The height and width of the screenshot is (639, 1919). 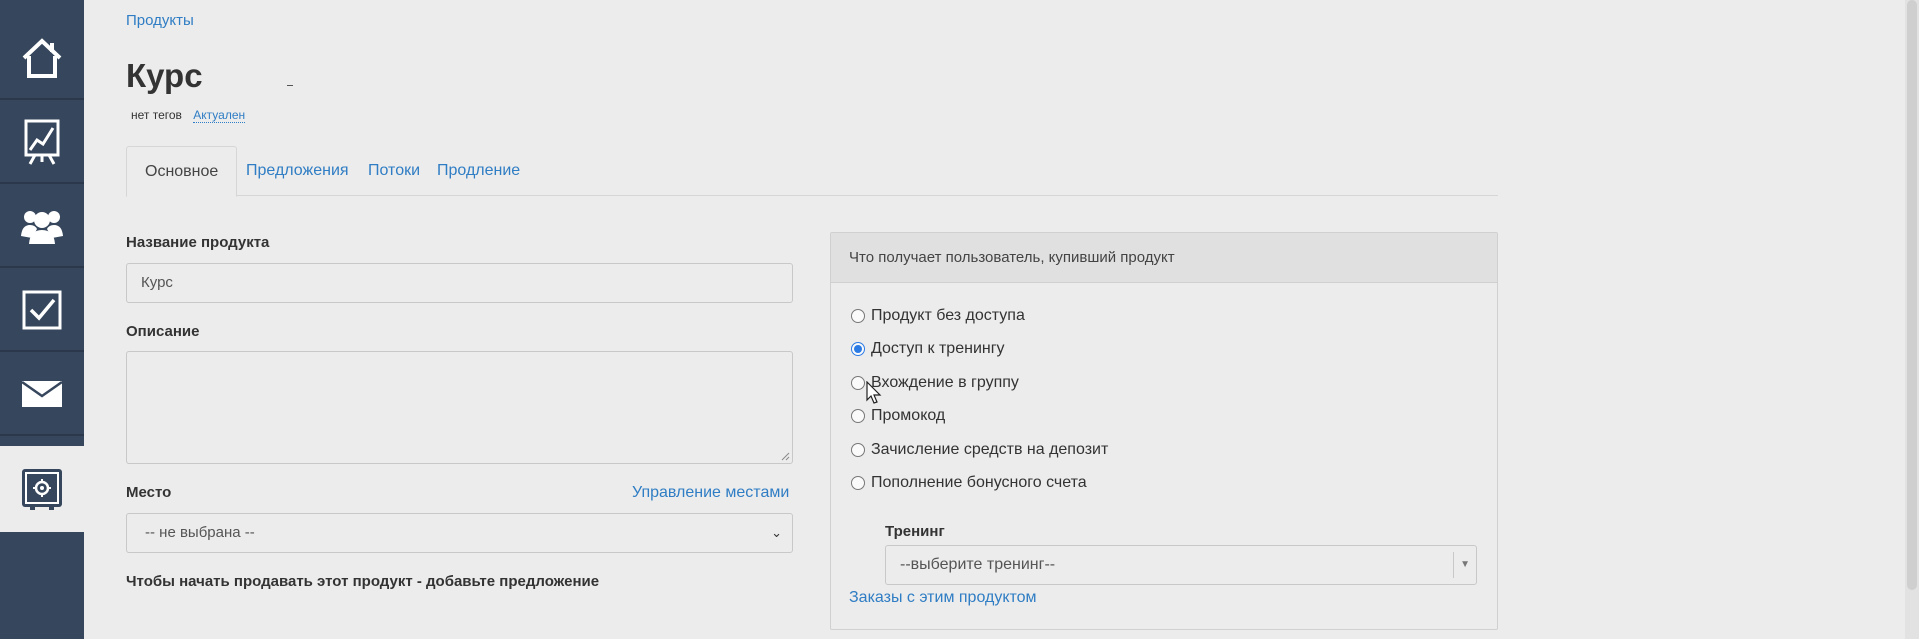 I want to click on product-name-input: Курс, so click(x=459, y=283).